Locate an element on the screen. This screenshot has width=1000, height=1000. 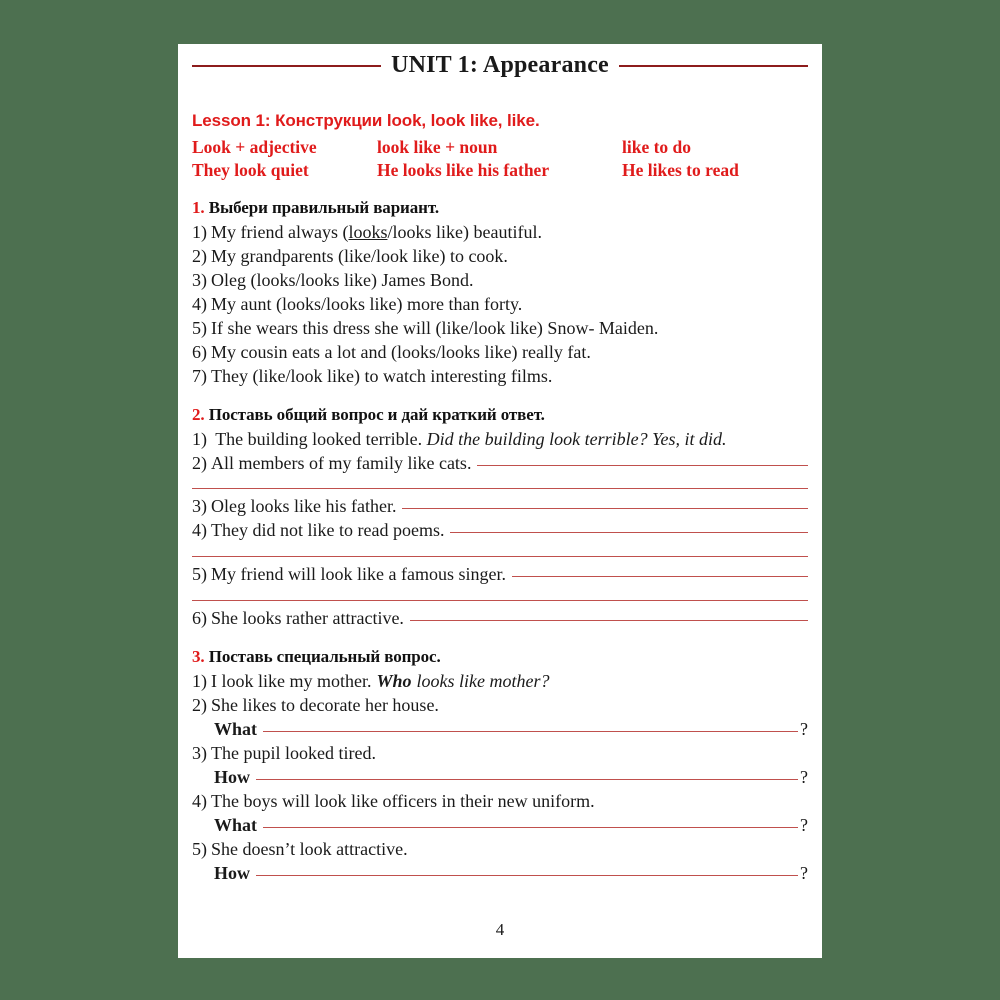
exercise-item: 3) Oleg (looks/looks like) James Bond. is located at coordinates (500, 281).